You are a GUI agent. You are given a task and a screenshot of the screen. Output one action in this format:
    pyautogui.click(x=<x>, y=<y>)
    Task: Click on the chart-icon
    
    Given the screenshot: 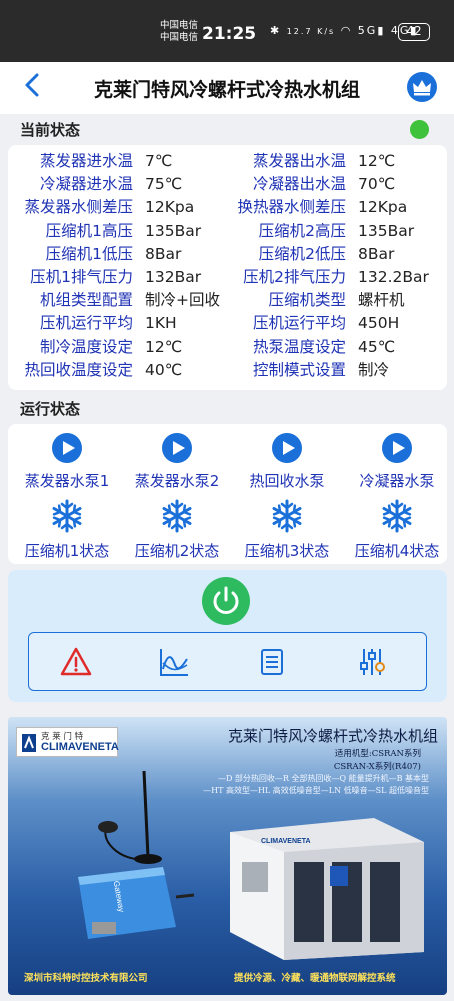 What is the action you would take?
    pyautogui.click(x=174, y=662)
    